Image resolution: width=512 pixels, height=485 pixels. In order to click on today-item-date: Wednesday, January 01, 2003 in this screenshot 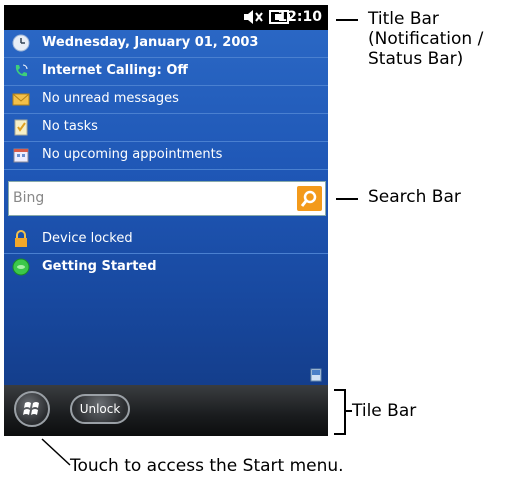, I will do `click(166, 44)`.